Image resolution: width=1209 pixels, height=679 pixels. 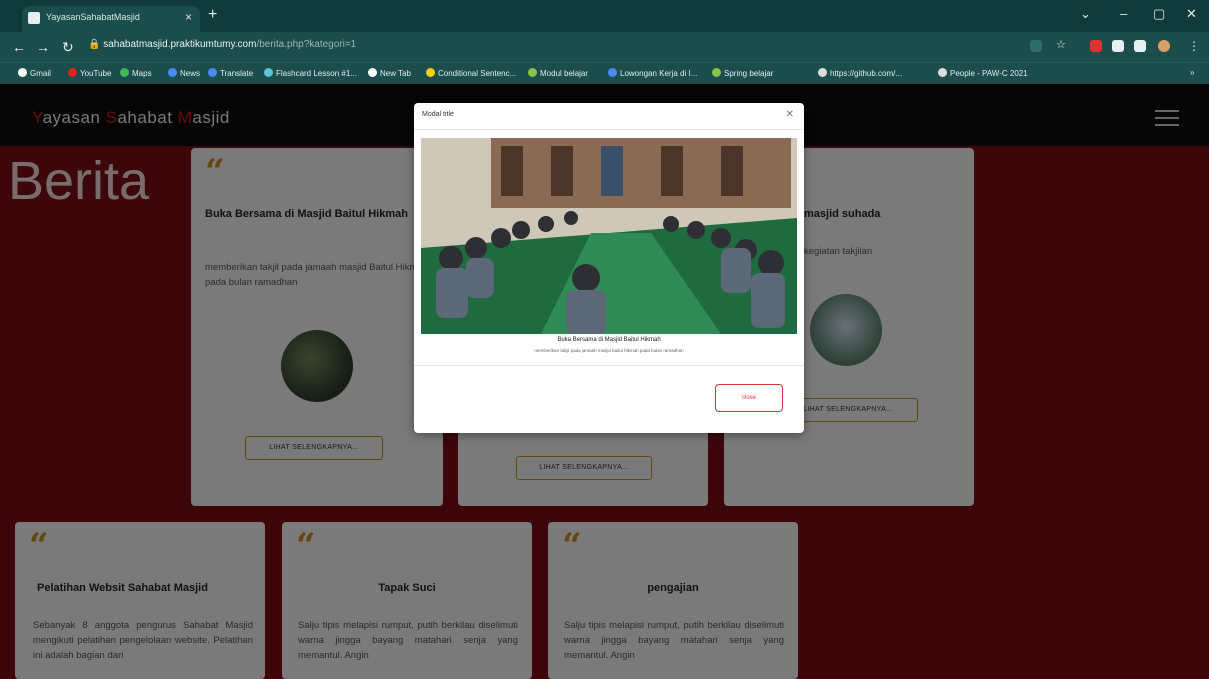 What do you see at coordinates (983, 73) in the screenshot?
I see `bookmark-item: People - PAW-C 2021` at bounding box center [983, 73].